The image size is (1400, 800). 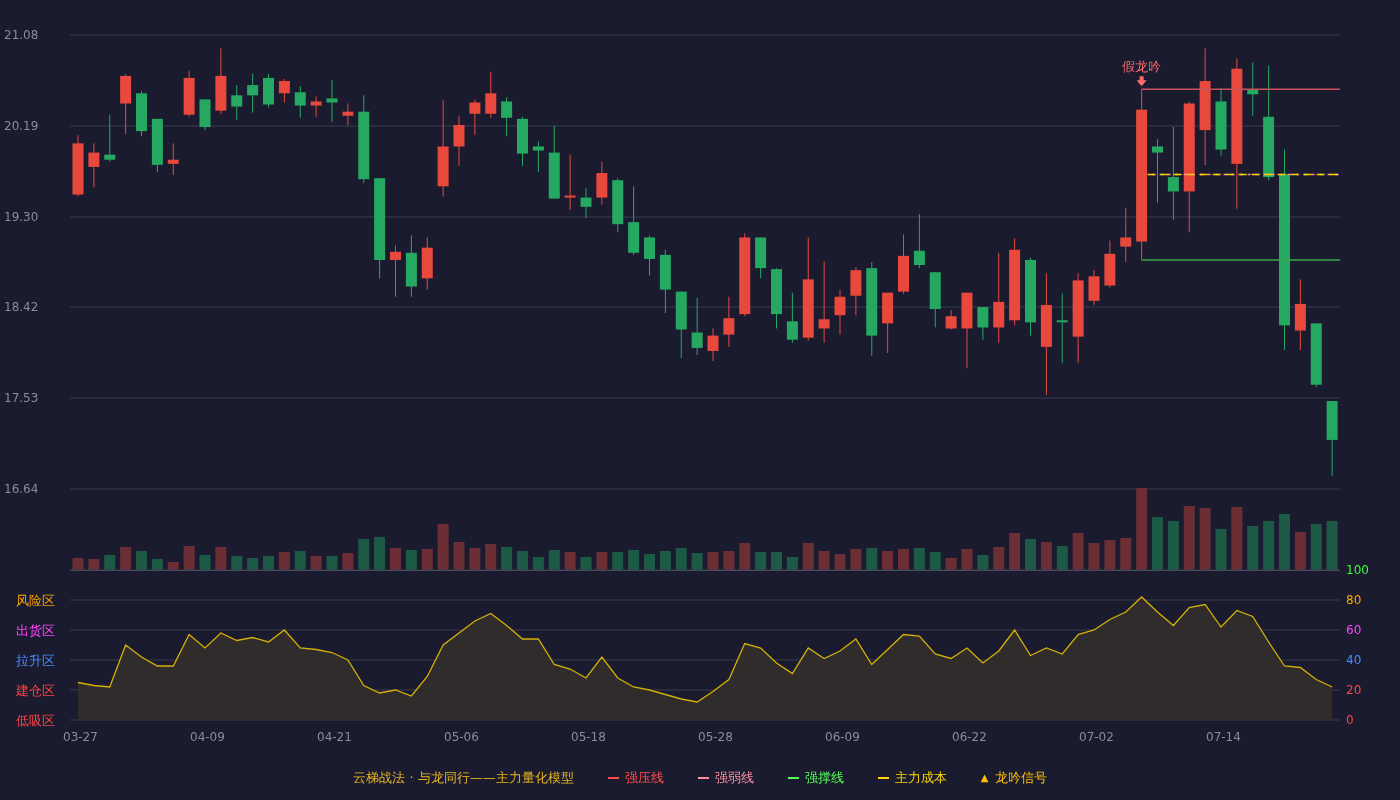 I want to click on indicator-axis-label: 60, so click(x=1354, y=630).